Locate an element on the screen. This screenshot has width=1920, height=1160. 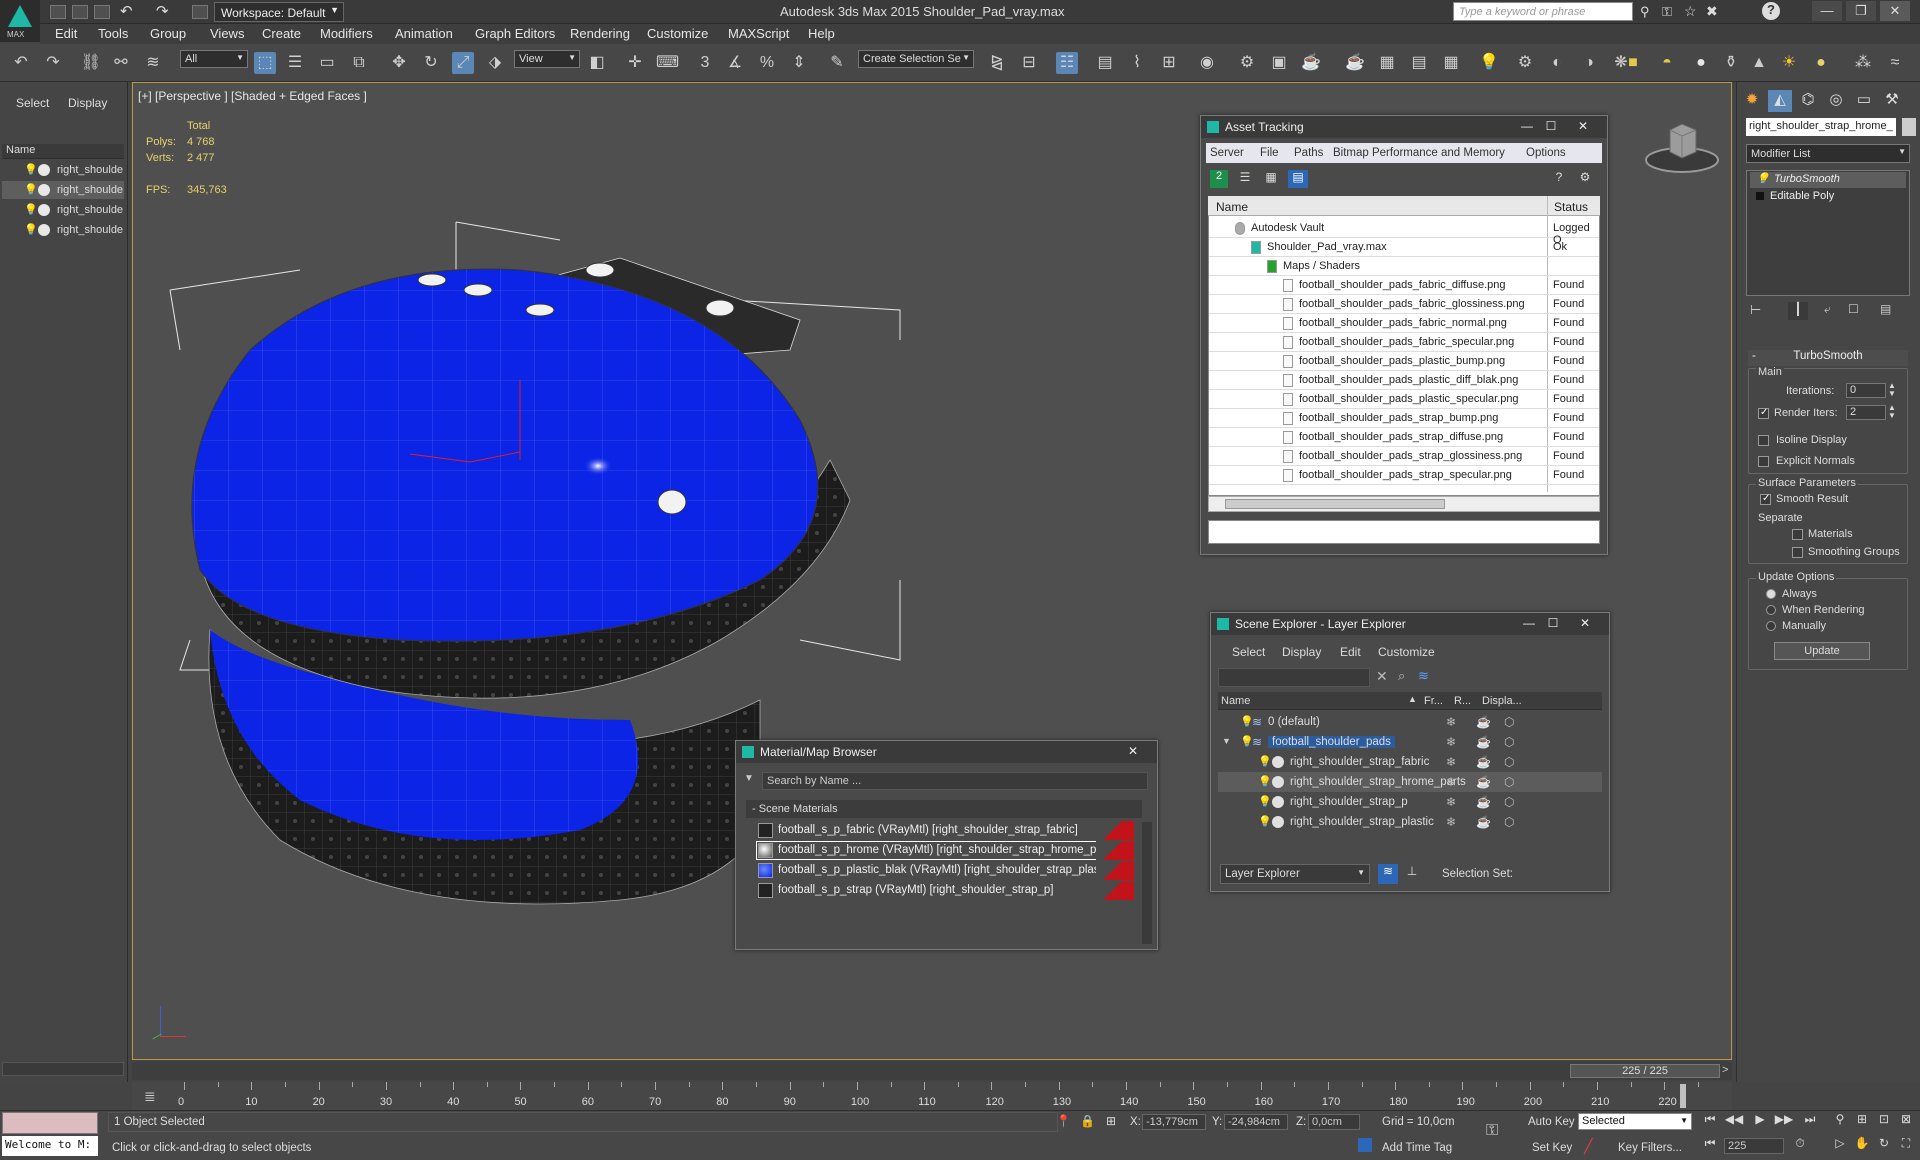
asset-row: Maps / Shaders is located at coordinates (1404, 266).